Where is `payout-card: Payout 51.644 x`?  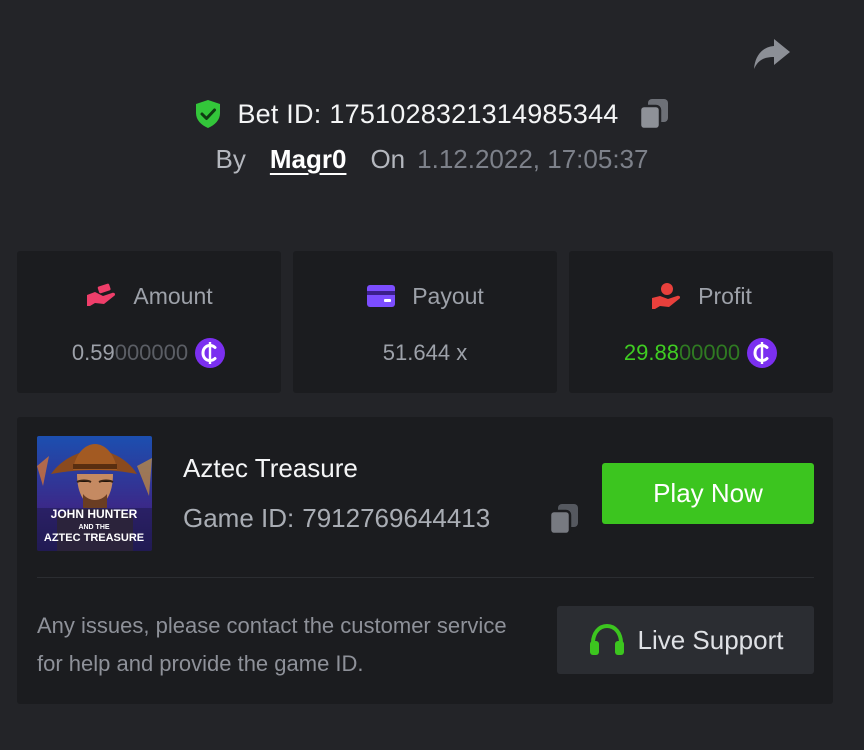 payout-card: Payout 51.644 x is located at coordinates (425, 322).